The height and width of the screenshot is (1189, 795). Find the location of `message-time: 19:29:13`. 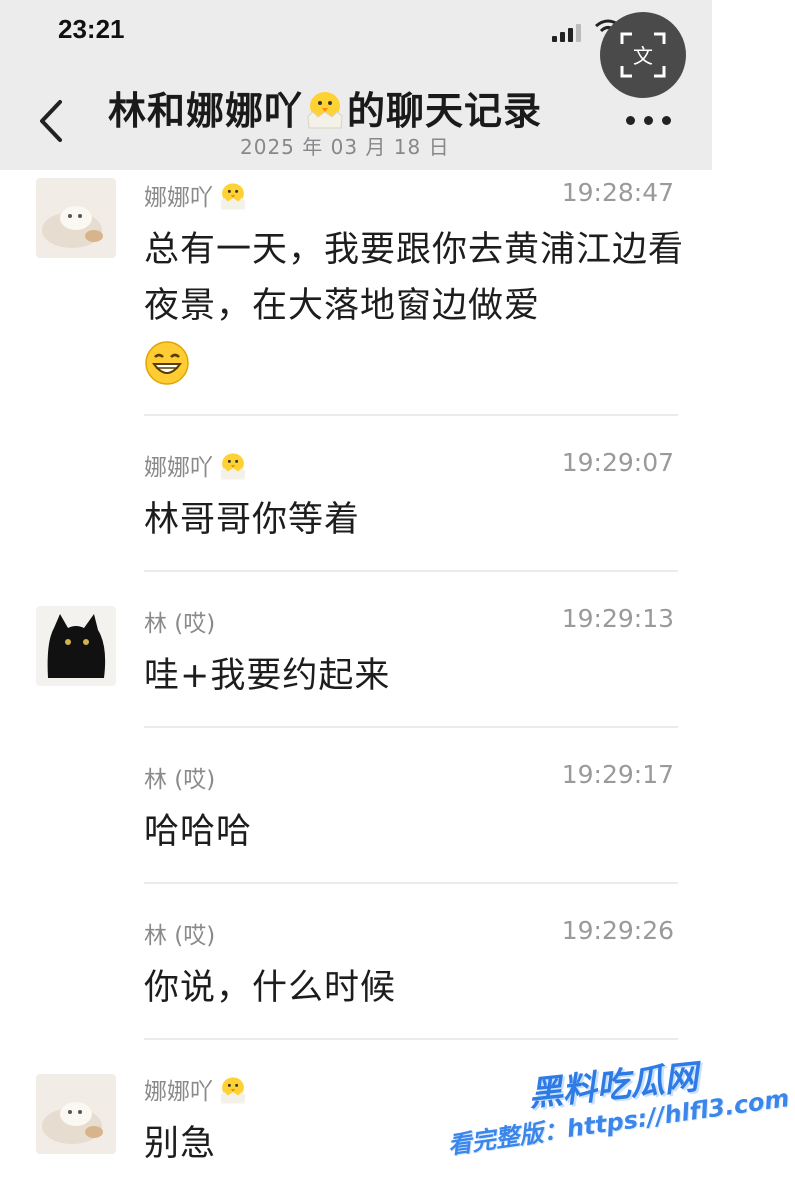

message-time: 19:29:13 is located at coordinates (617, 618).